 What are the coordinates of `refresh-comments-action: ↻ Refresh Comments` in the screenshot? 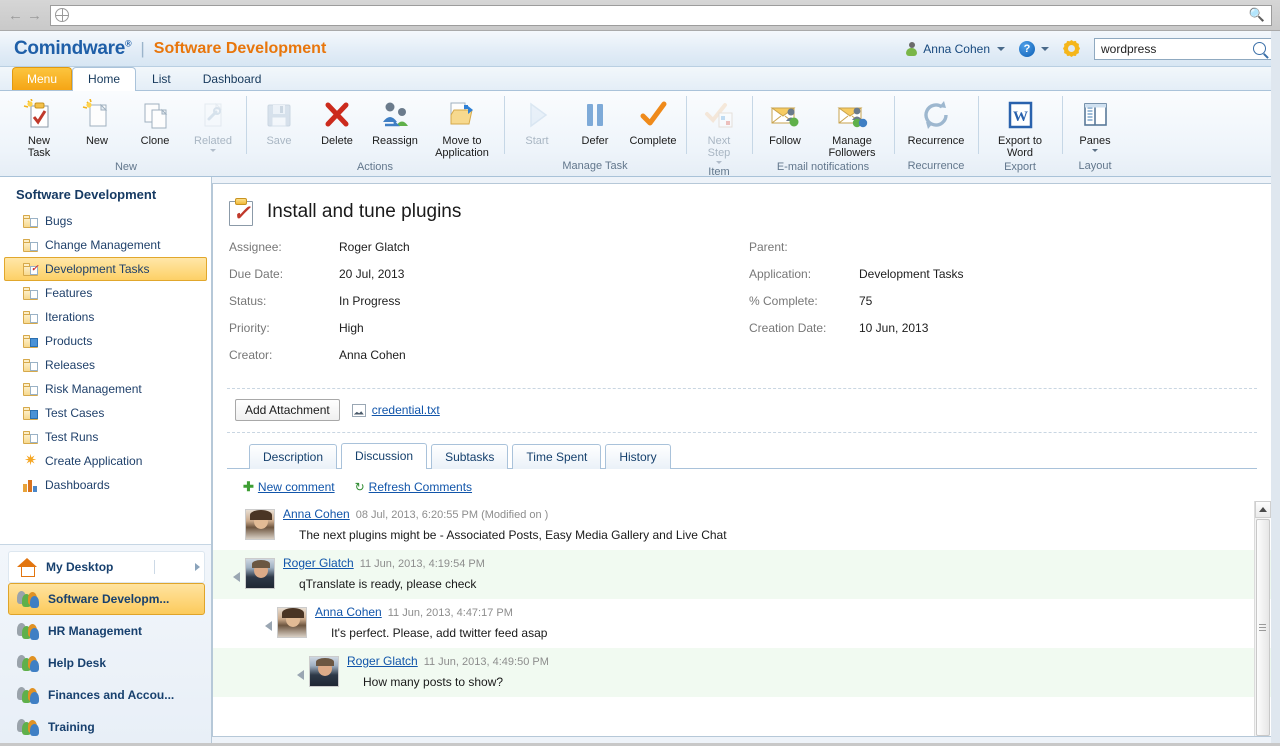 It's located at (413, 487).